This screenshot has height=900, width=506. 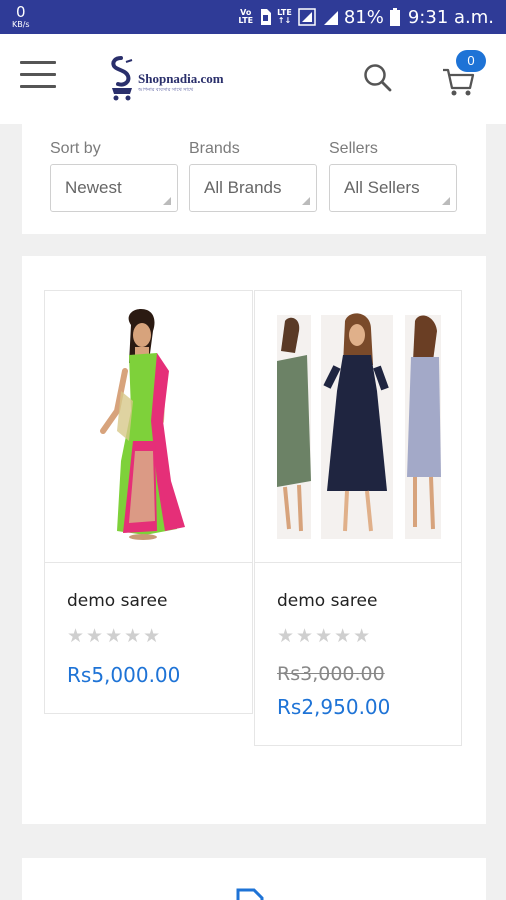 I want to click on battery-percent: 81%, so click(x=363, y=17).